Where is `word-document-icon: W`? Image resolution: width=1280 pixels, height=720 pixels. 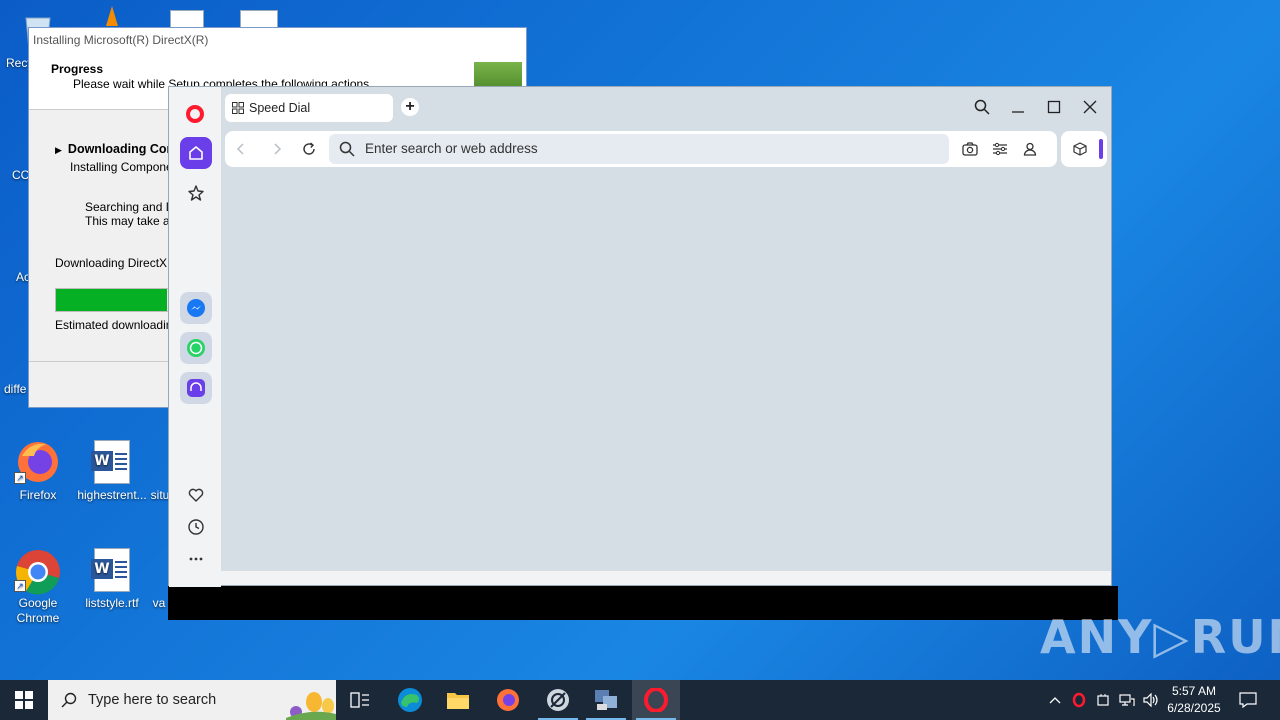
word-document-icon: W is located at coordinates (112, 570).